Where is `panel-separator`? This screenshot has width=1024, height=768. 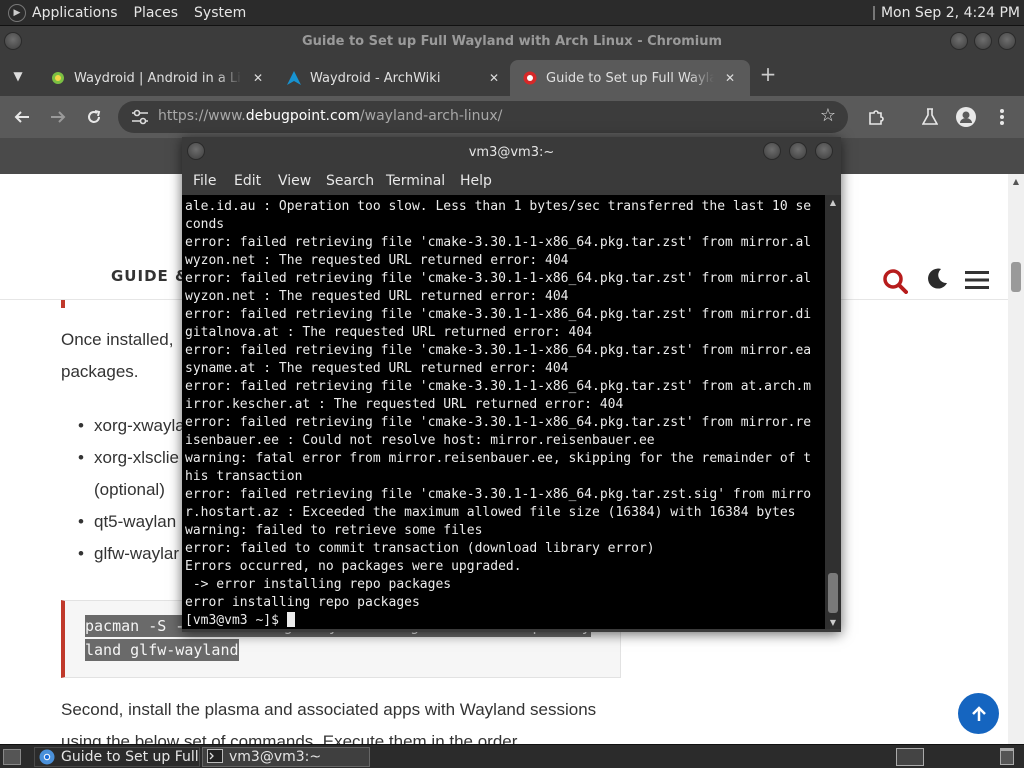
panel-separator is located at coordinates (873, 13).